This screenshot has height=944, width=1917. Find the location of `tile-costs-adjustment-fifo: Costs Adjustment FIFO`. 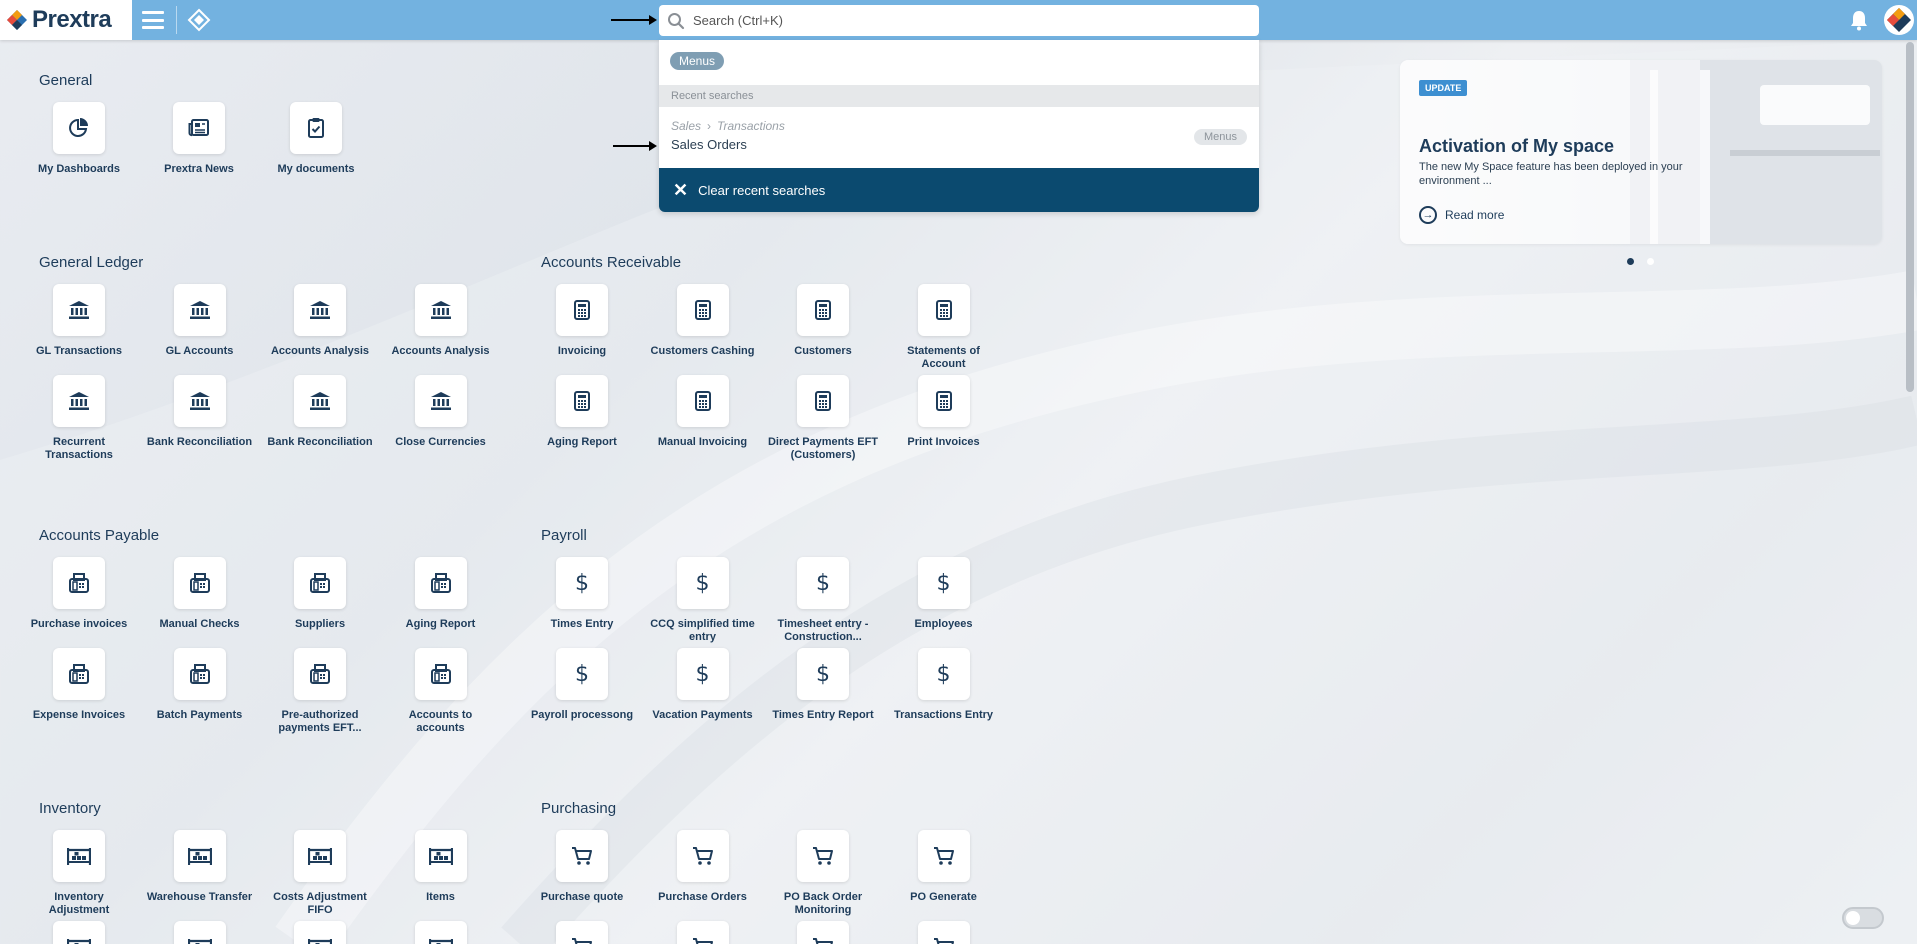

tile-costs-adjustment-fifo: Costs Adjustment FIFO is located at coordinates (320, 873).